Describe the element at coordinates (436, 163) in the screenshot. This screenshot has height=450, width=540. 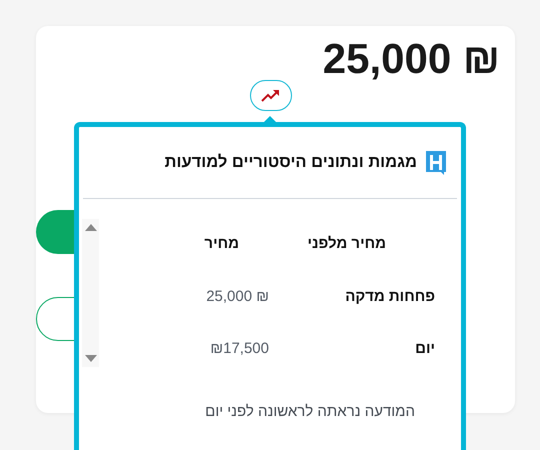
I see `logo-icon` at that location.